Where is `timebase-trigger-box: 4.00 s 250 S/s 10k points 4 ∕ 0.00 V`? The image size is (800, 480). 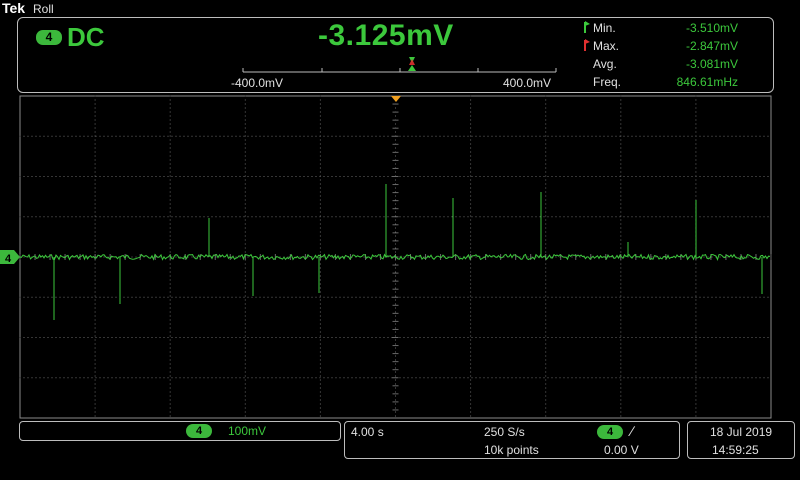 timebase-trigger-box: 4.00 s 250 S/s 10k points 4 ∕ 0.00 V is located at coordinates (512, 440).